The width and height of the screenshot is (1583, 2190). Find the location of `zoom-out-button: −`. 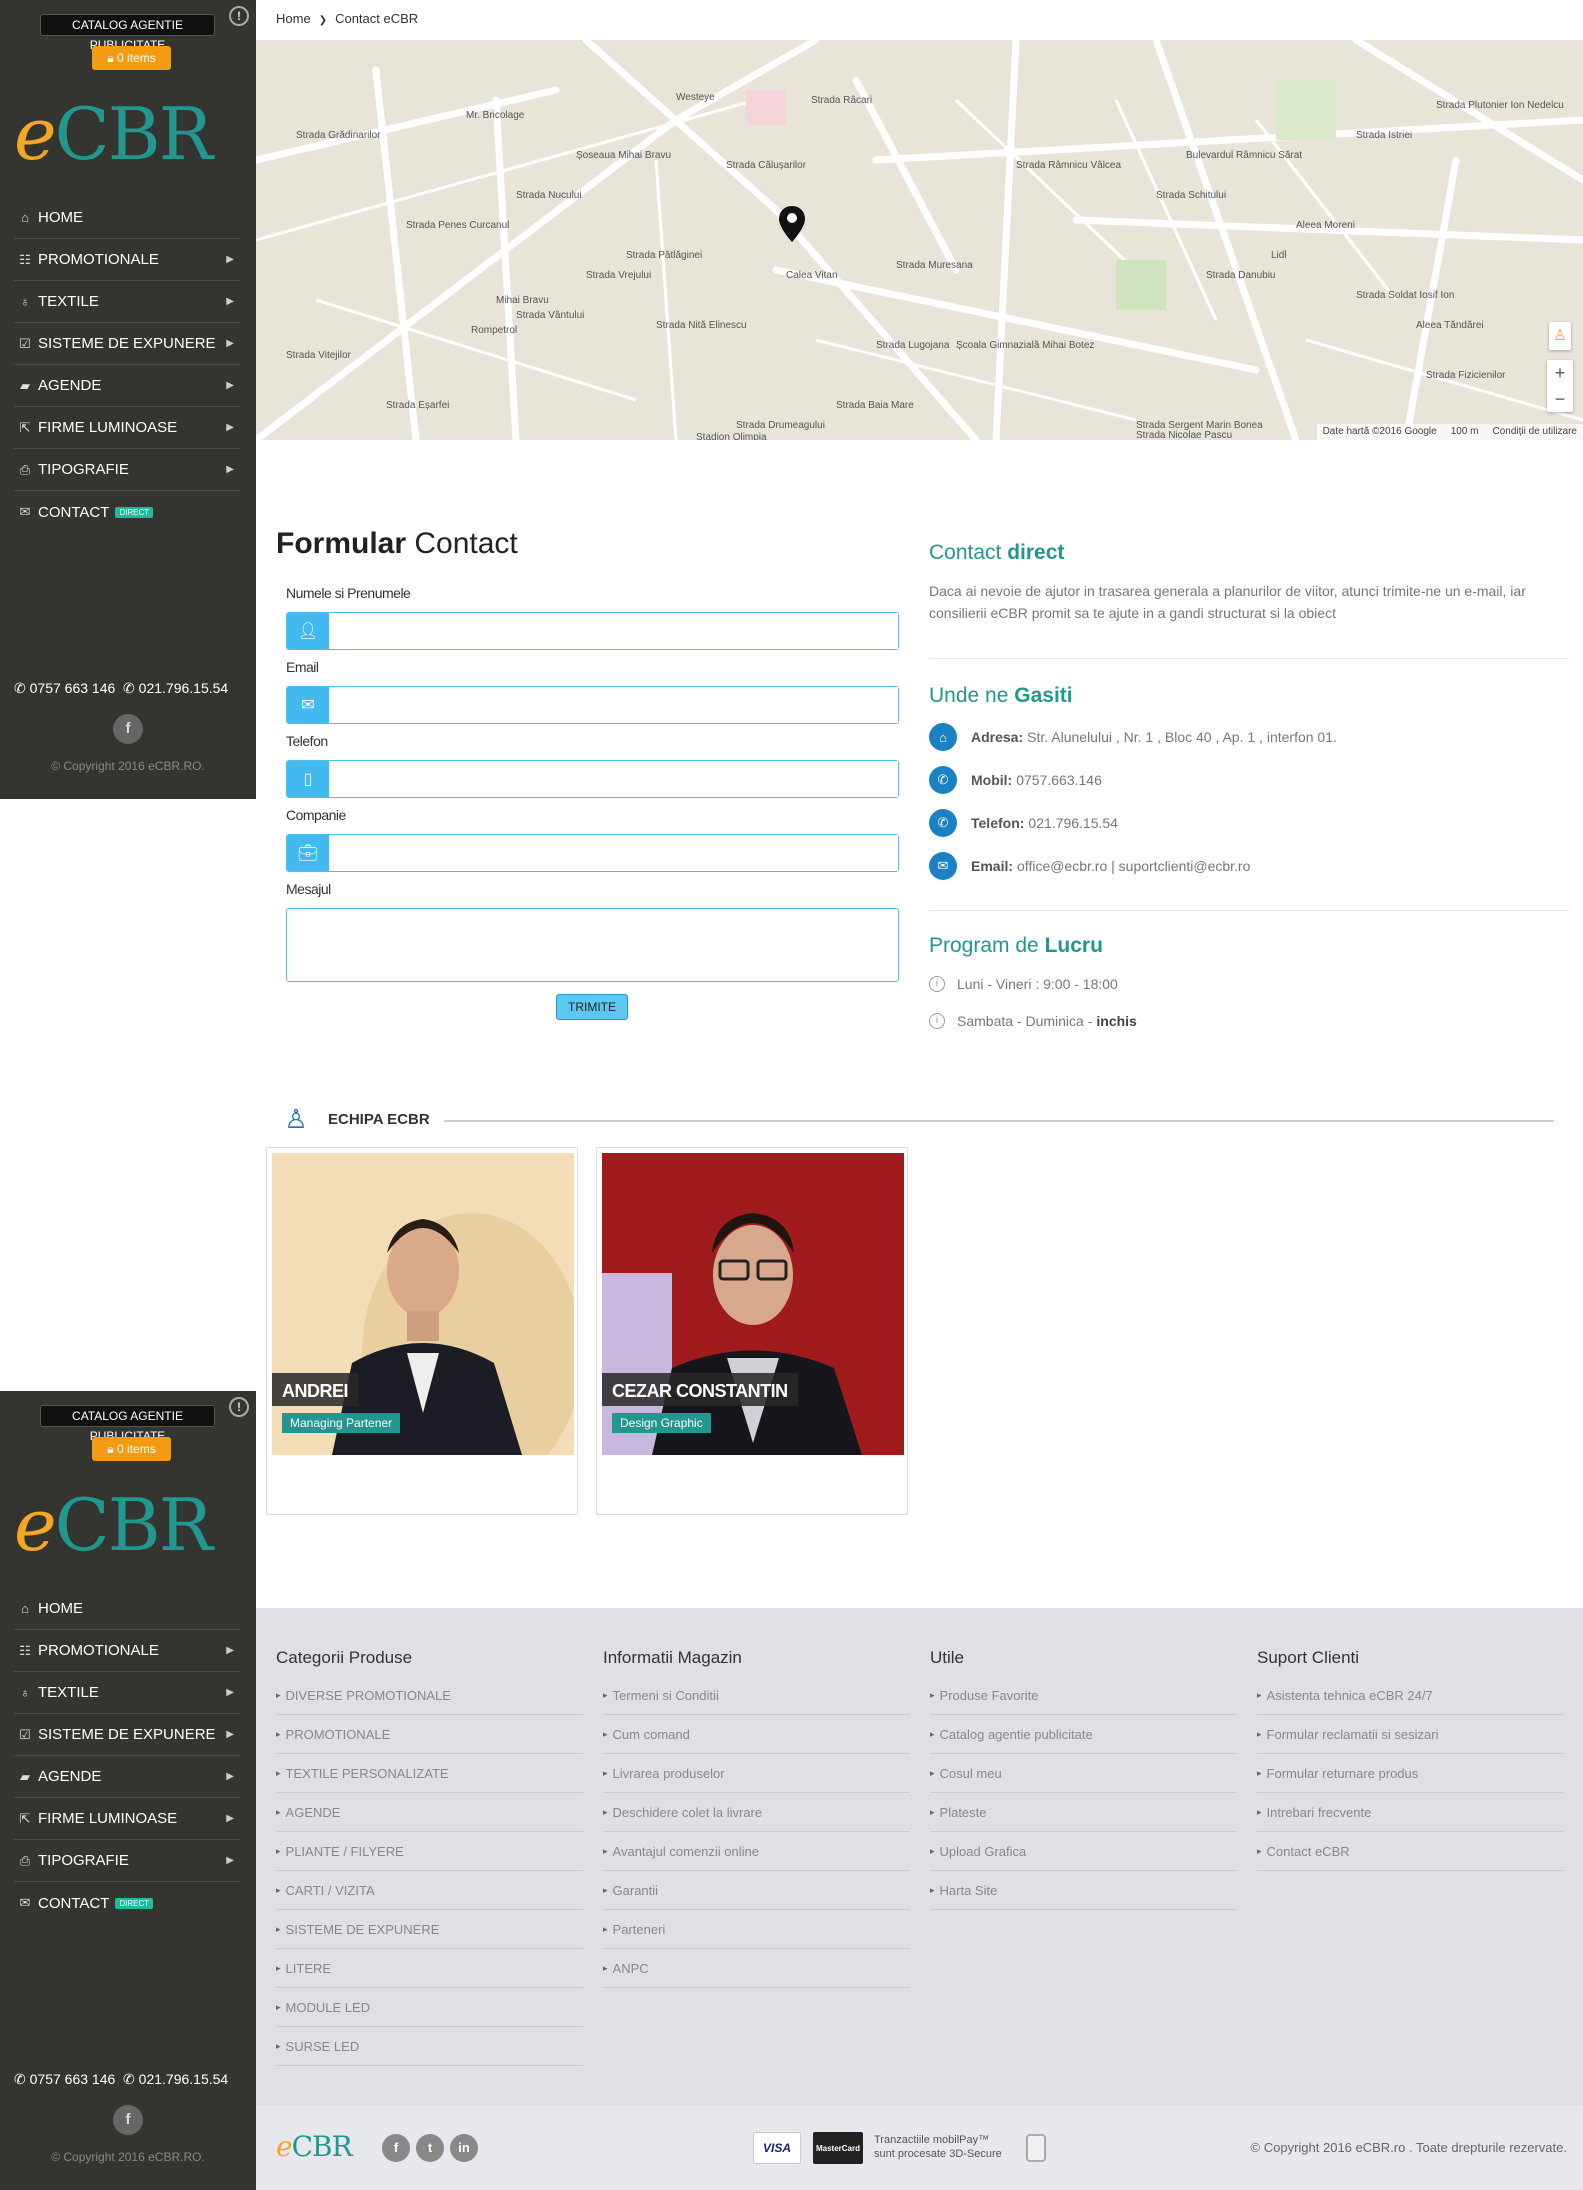

zoom-out-button: − is located at coordinates (1560, 399).